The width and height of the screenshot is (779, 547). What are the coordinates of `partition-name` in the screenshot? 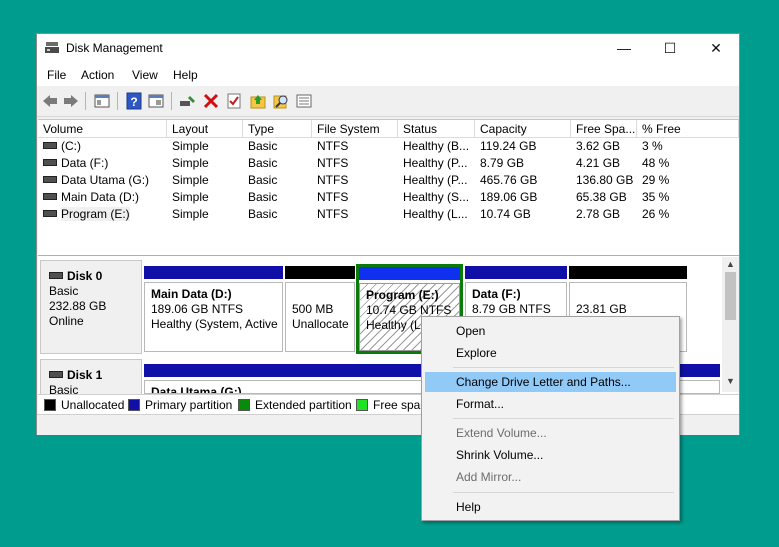 It's located at (320, 294).